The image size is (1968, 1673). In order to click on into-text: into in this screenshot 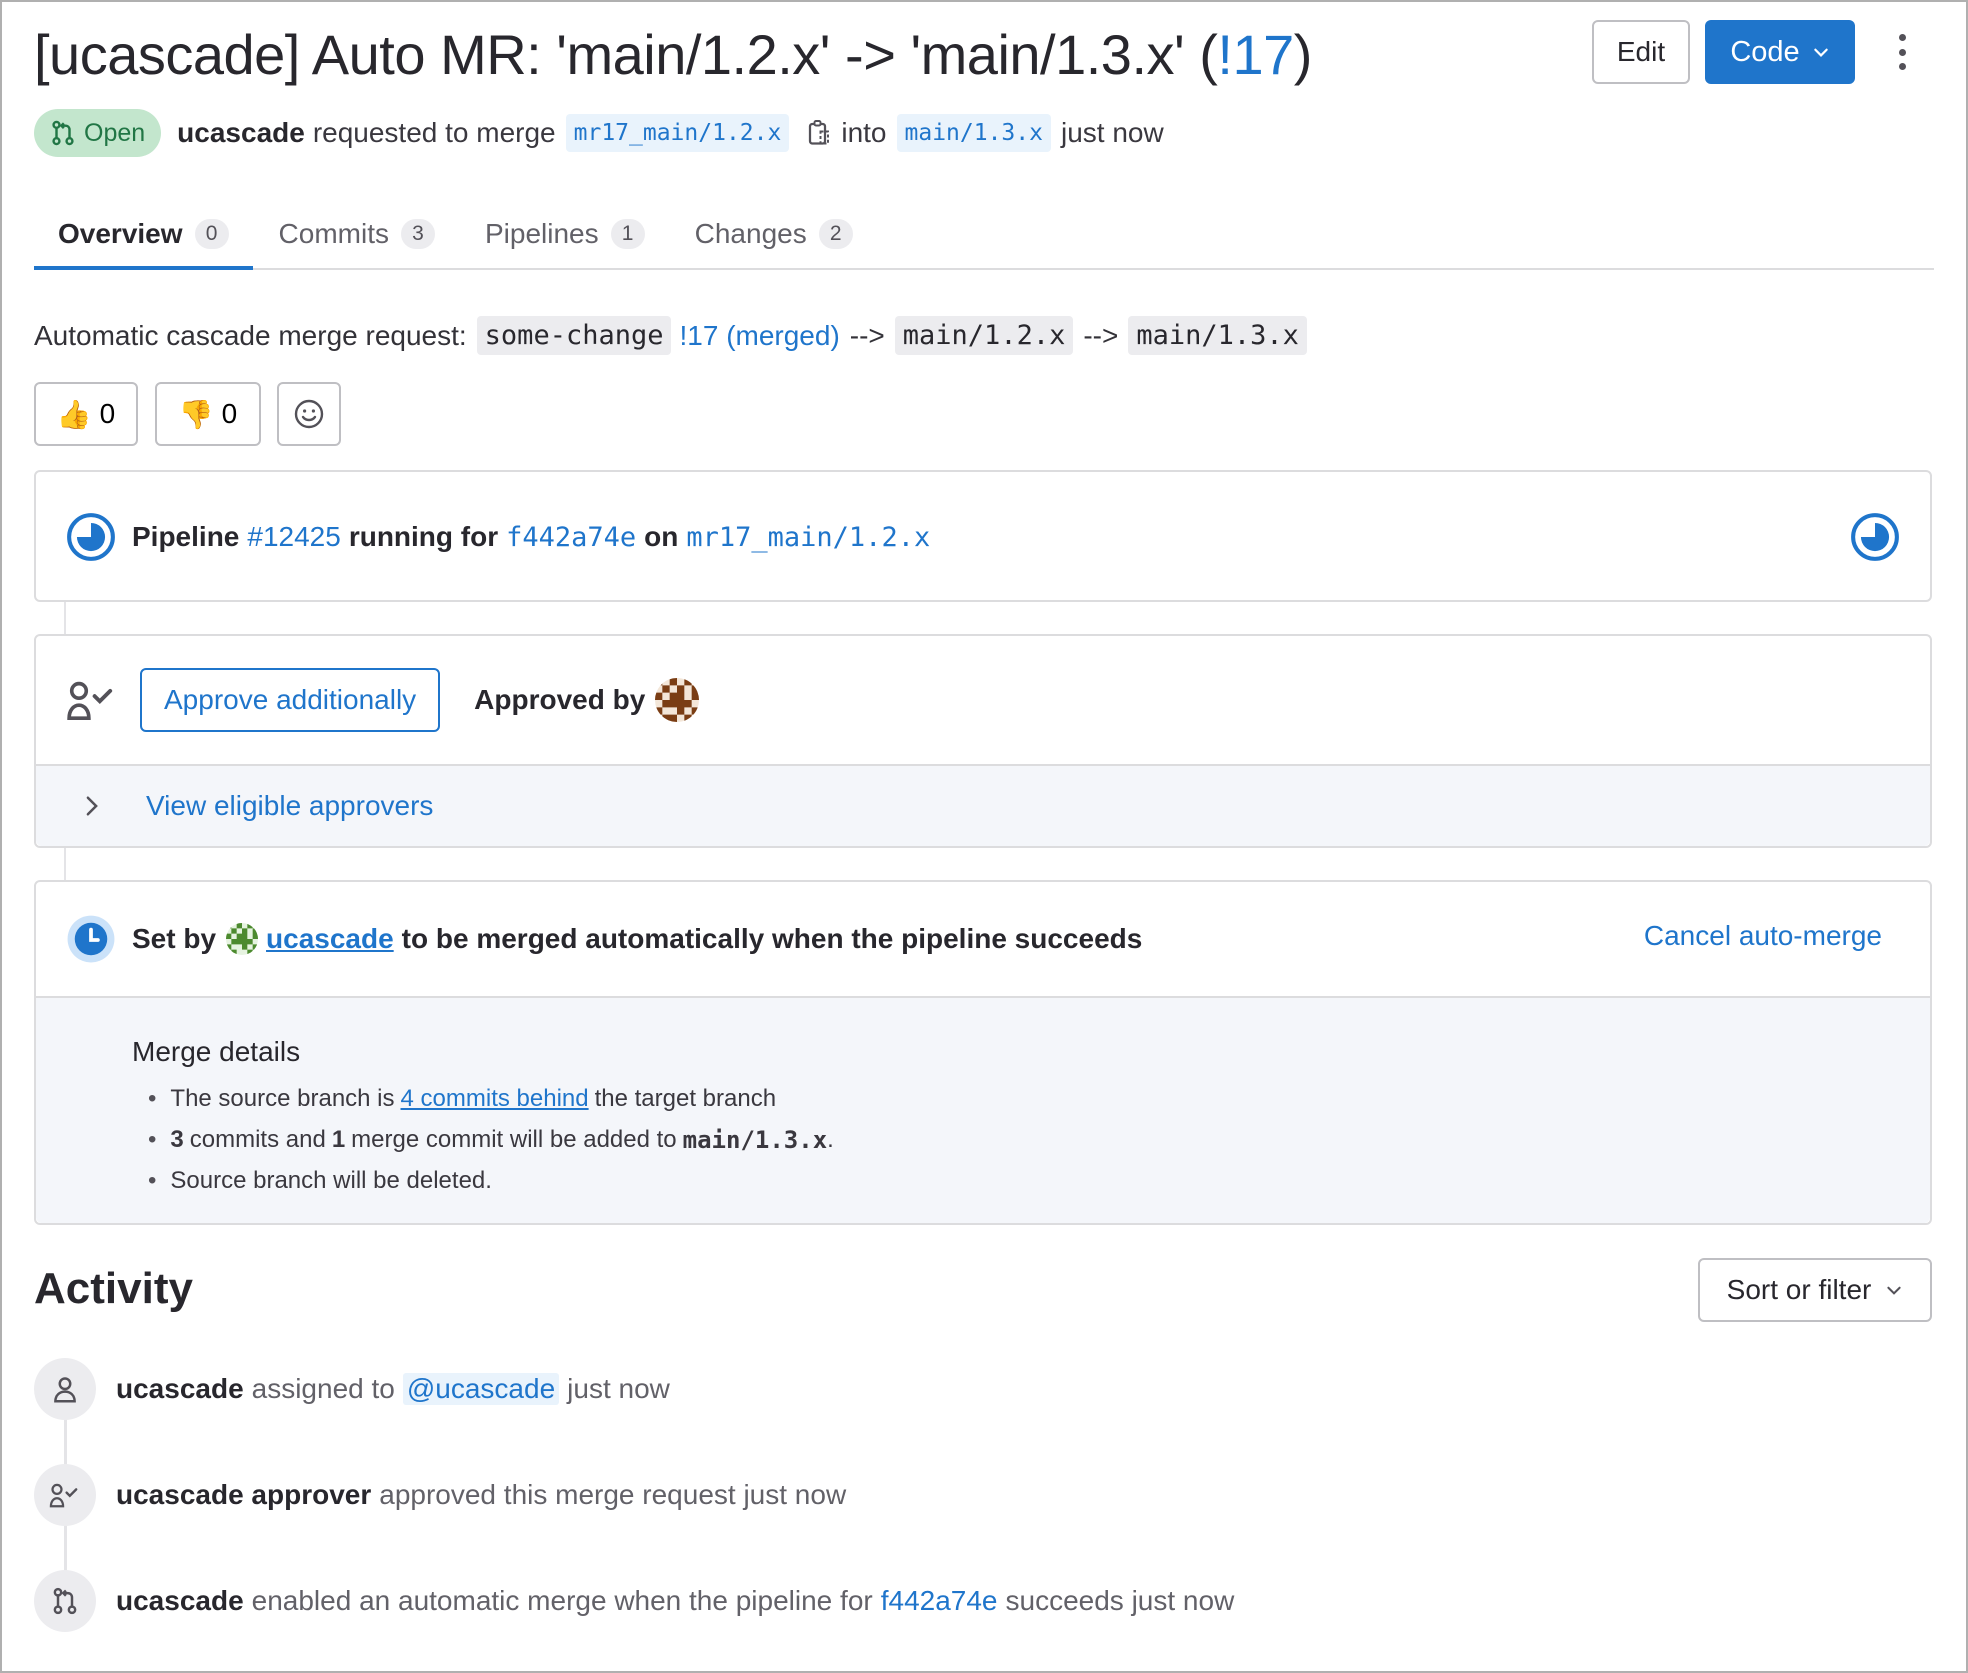, I will do `click(864, 132)`.